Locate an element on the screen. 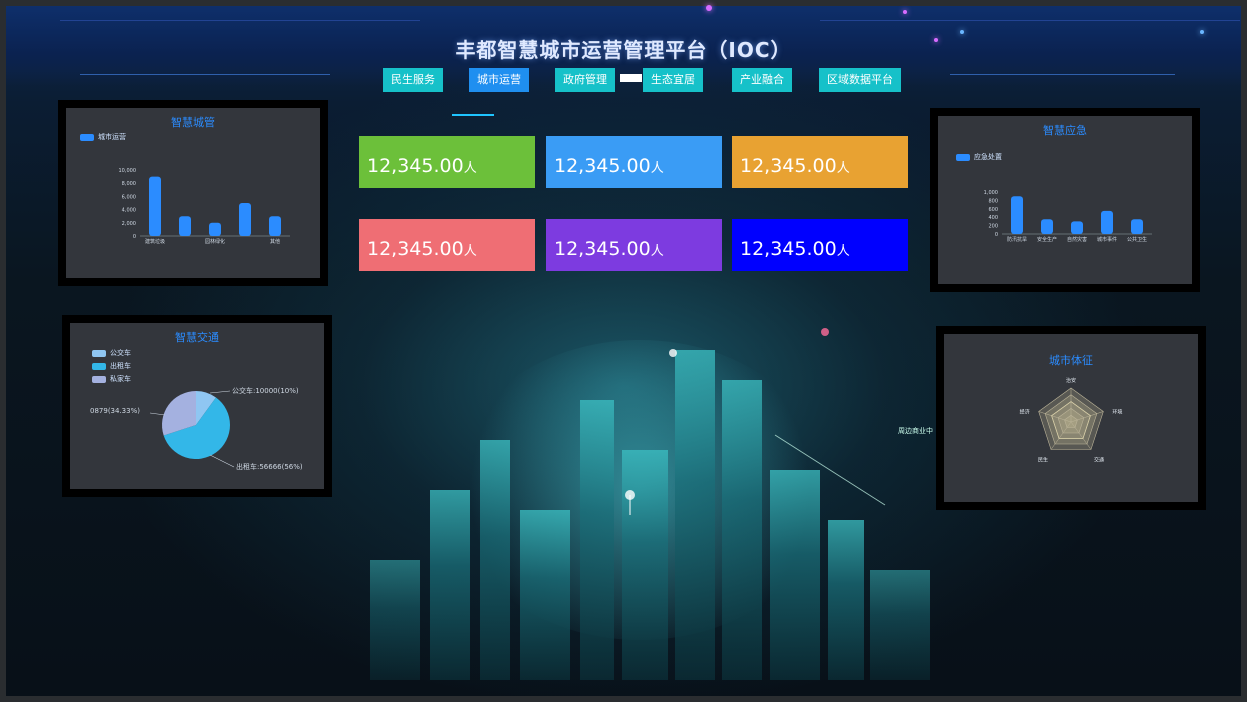  y-tick-label: 200 is located at coordinates (993, 227).